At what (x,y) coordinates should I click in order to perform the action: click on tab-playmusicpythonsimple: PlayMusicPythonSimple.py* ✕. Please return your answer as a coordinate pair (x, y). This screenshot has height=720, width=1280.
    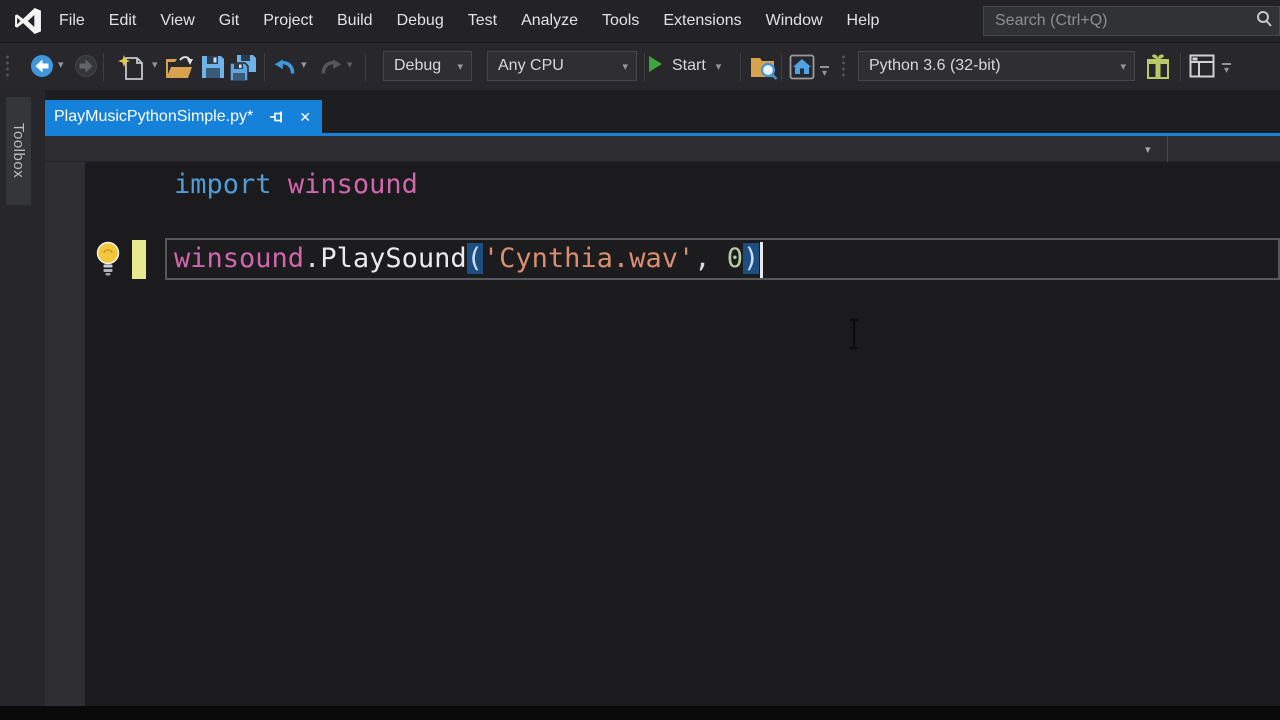
    Looking at the image, I should click on (183, 116).